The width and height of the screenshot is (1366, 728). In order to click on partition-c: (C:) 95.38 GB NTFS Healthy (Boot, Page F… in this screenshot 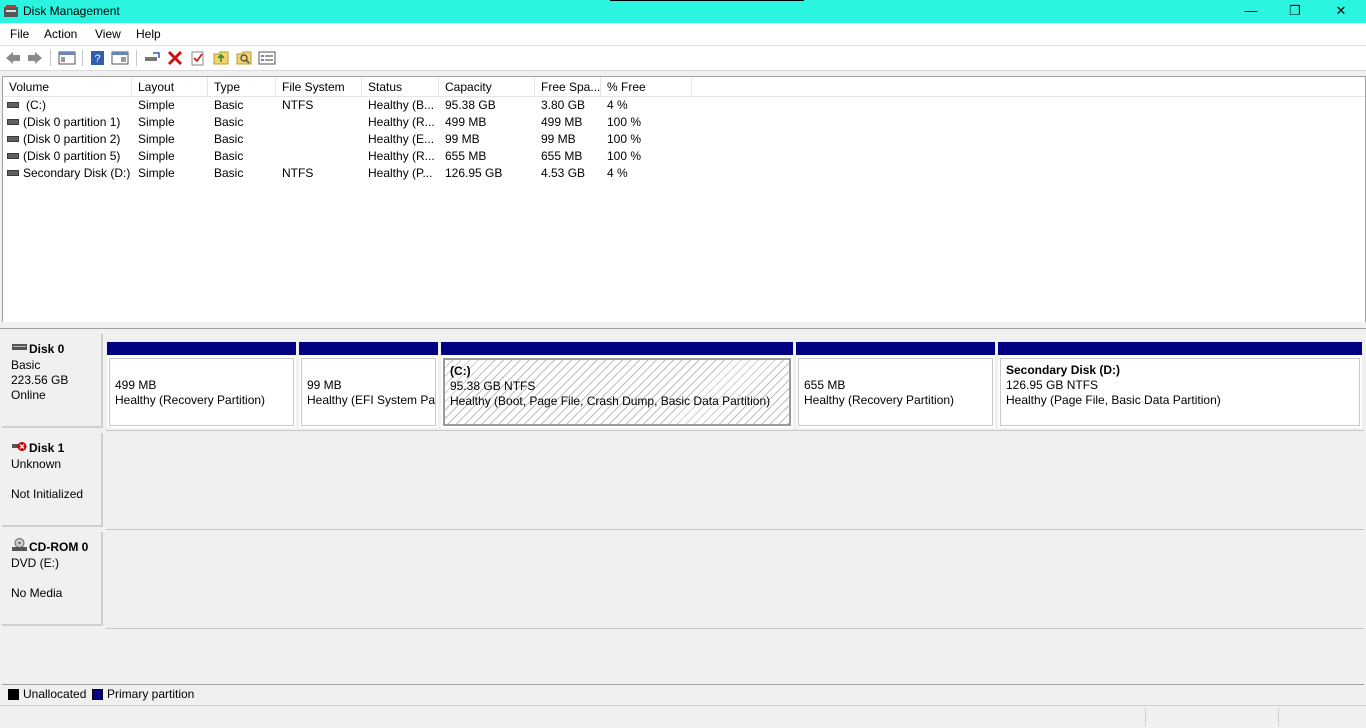, I will do `click(617, 385)`.